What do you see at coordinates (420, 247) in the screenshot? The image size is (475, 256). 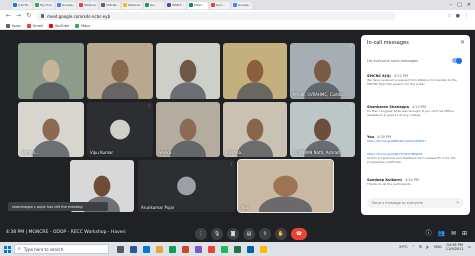 I see `network-icon: ☰` at bounding box center [420, 247].